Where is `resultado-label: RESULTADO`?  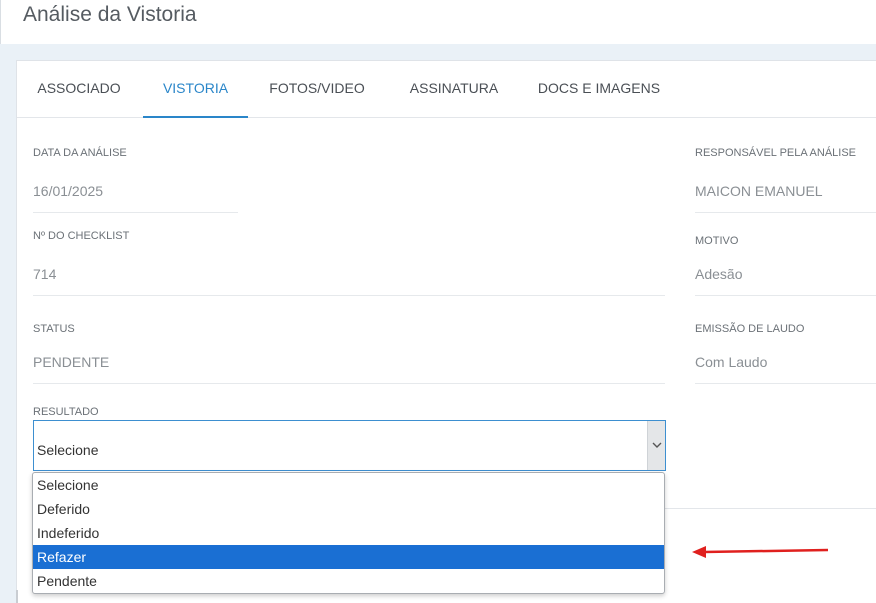
resultado-label: RESULTADO is located at coordinates (66, 412).